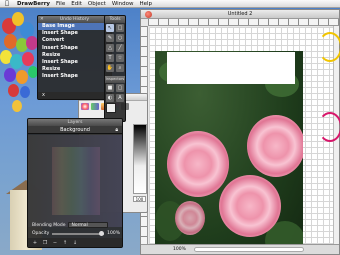 Image resolution: width=340 pixels, height=255 pixels. I want to click on opacity-value: 100%, so click(113, 233).